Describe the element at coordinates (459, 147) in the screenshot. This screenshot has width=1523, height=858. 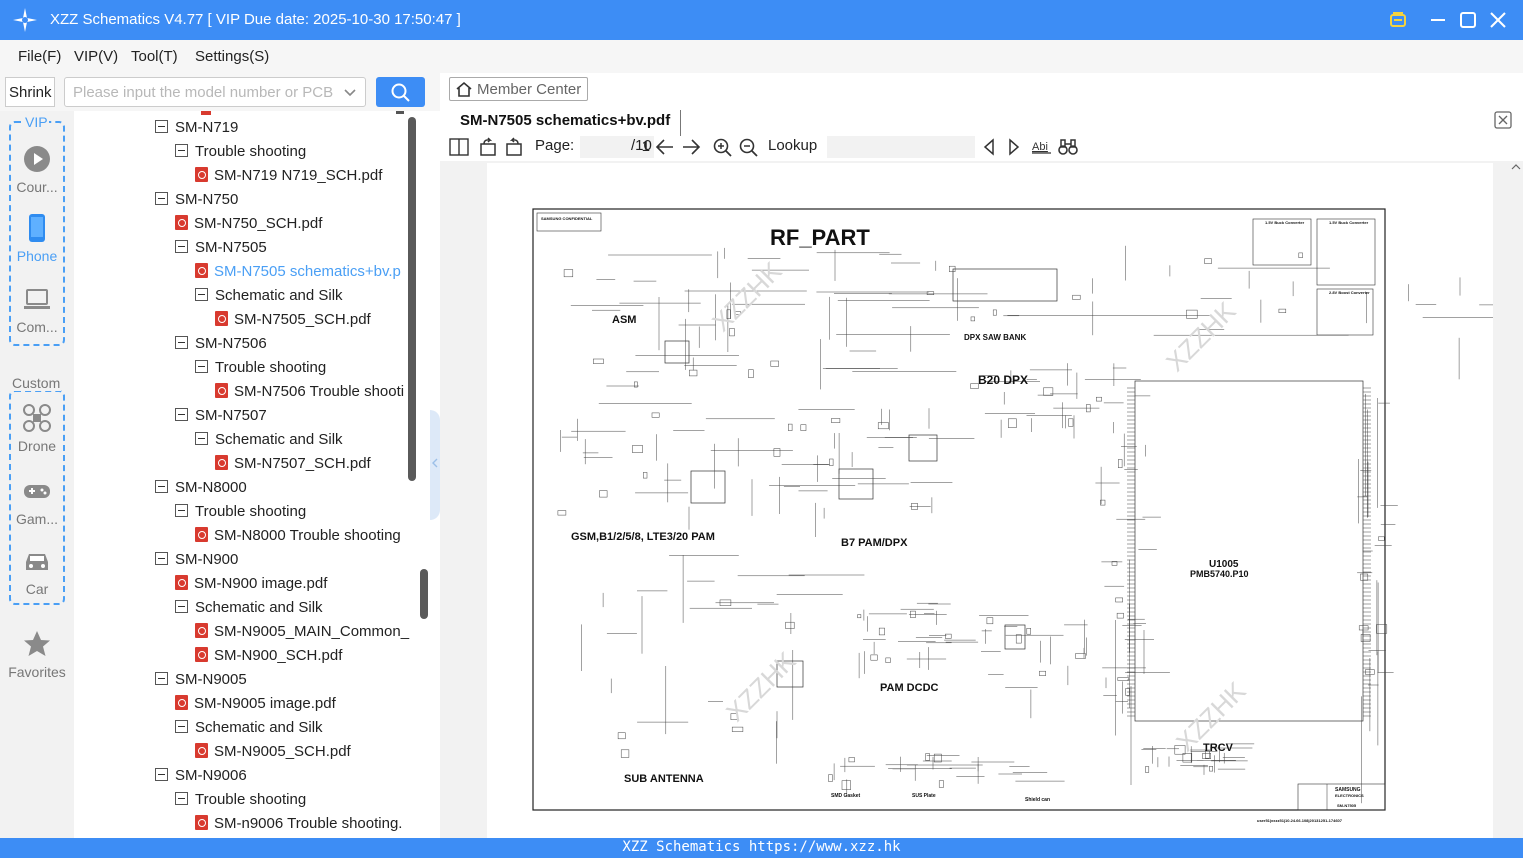
I see `sidebar-toggle-icon` at that location.